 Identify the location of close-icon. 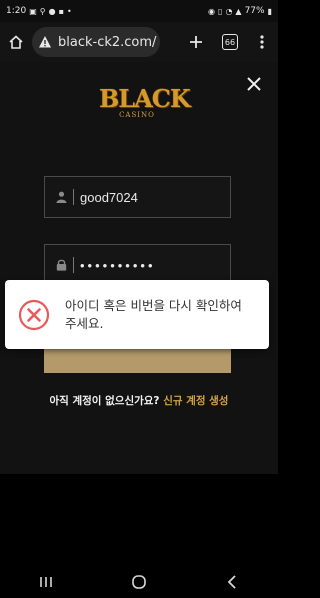
(254, 84).